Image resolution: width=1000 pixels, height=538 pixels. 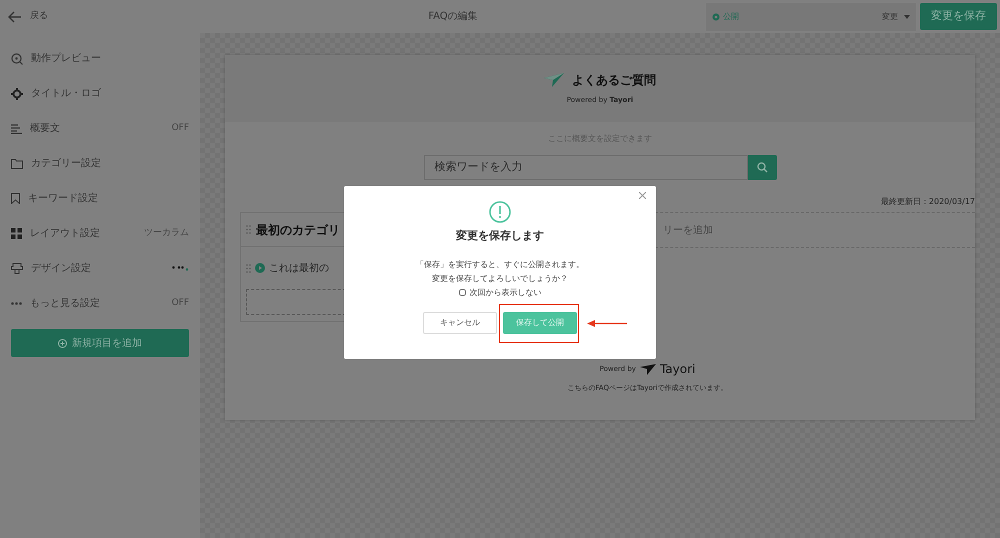 I want to click on dialog-title: 変更を保存します, so click(x=500, y=236).